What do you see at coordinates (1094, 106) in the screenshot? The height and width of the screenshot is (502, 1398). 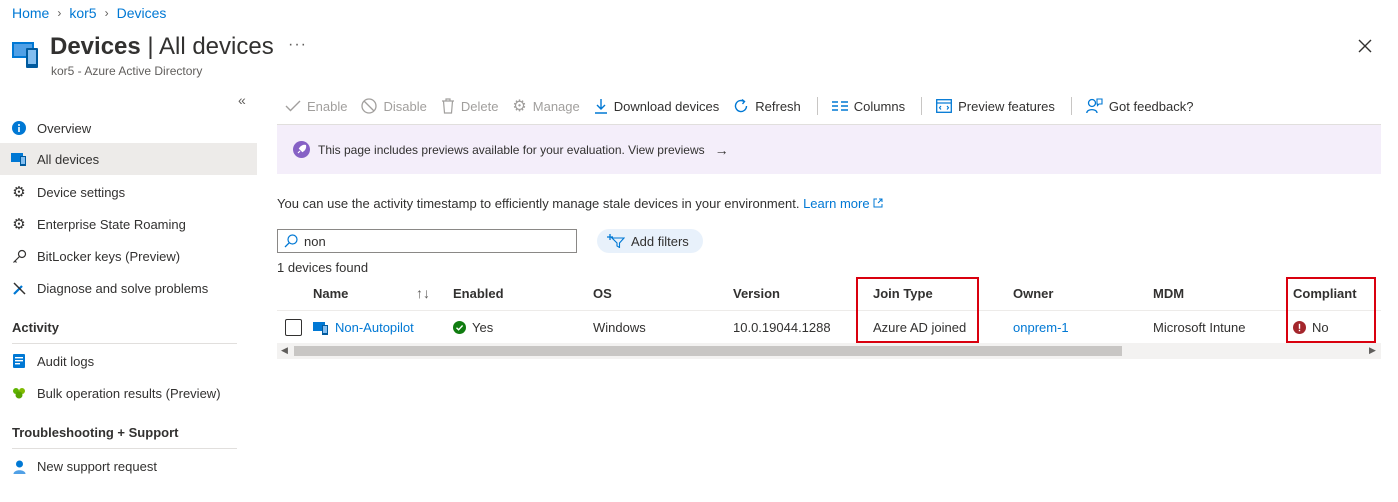 I see `feedback-icon` at bounding box center [1094, 106].